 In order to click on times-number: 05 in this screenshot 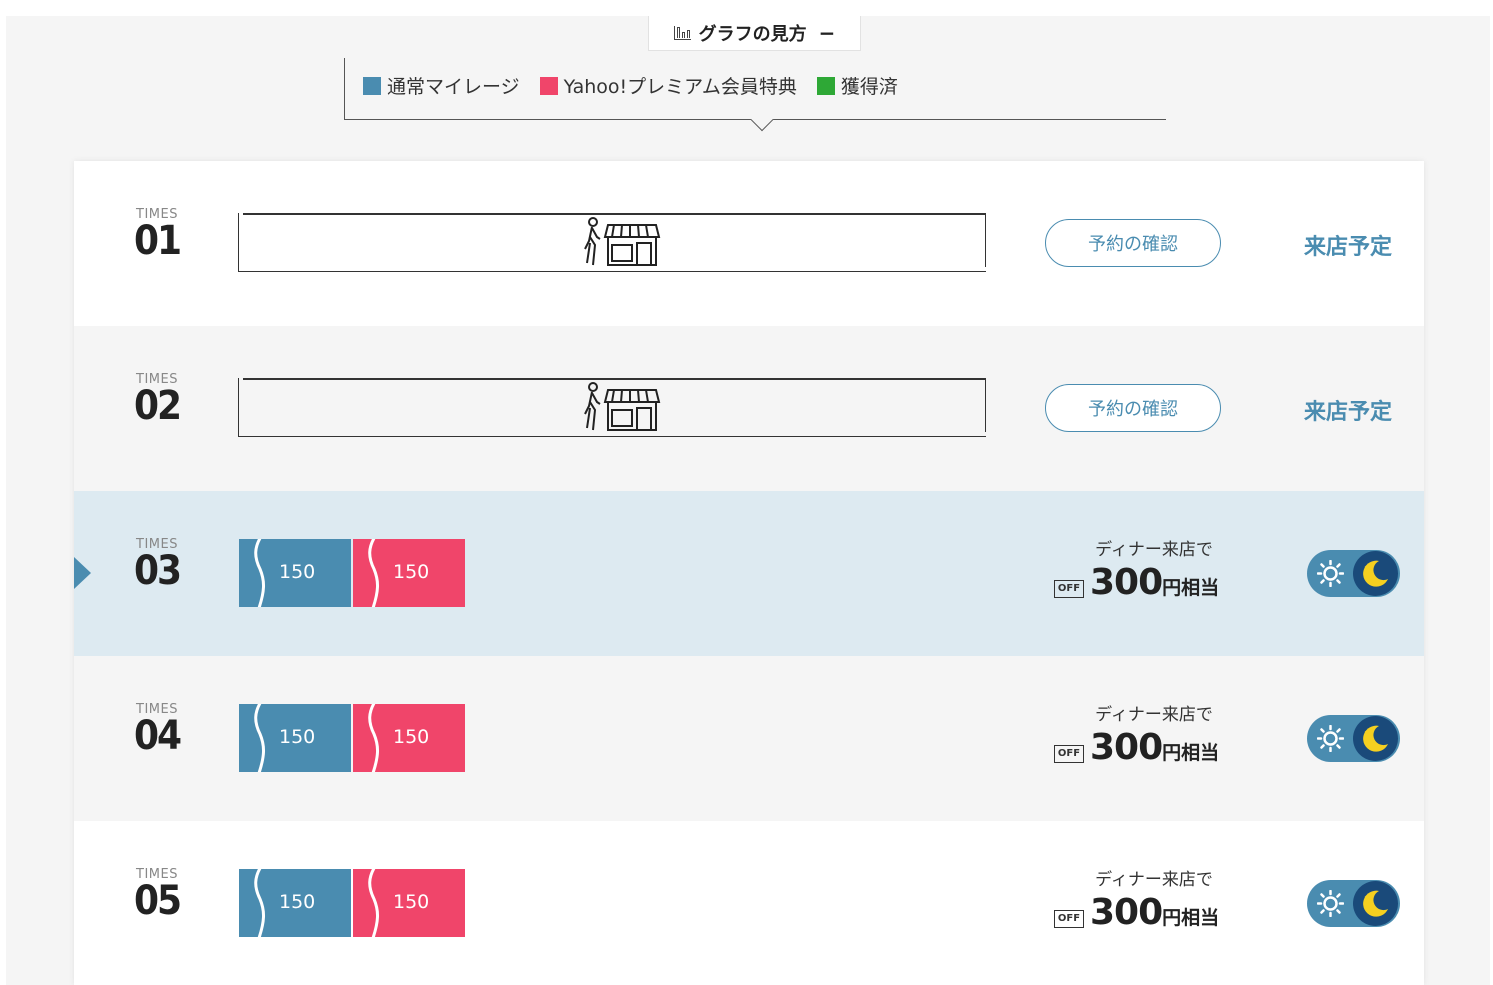, I will do `click(157, 901)`.